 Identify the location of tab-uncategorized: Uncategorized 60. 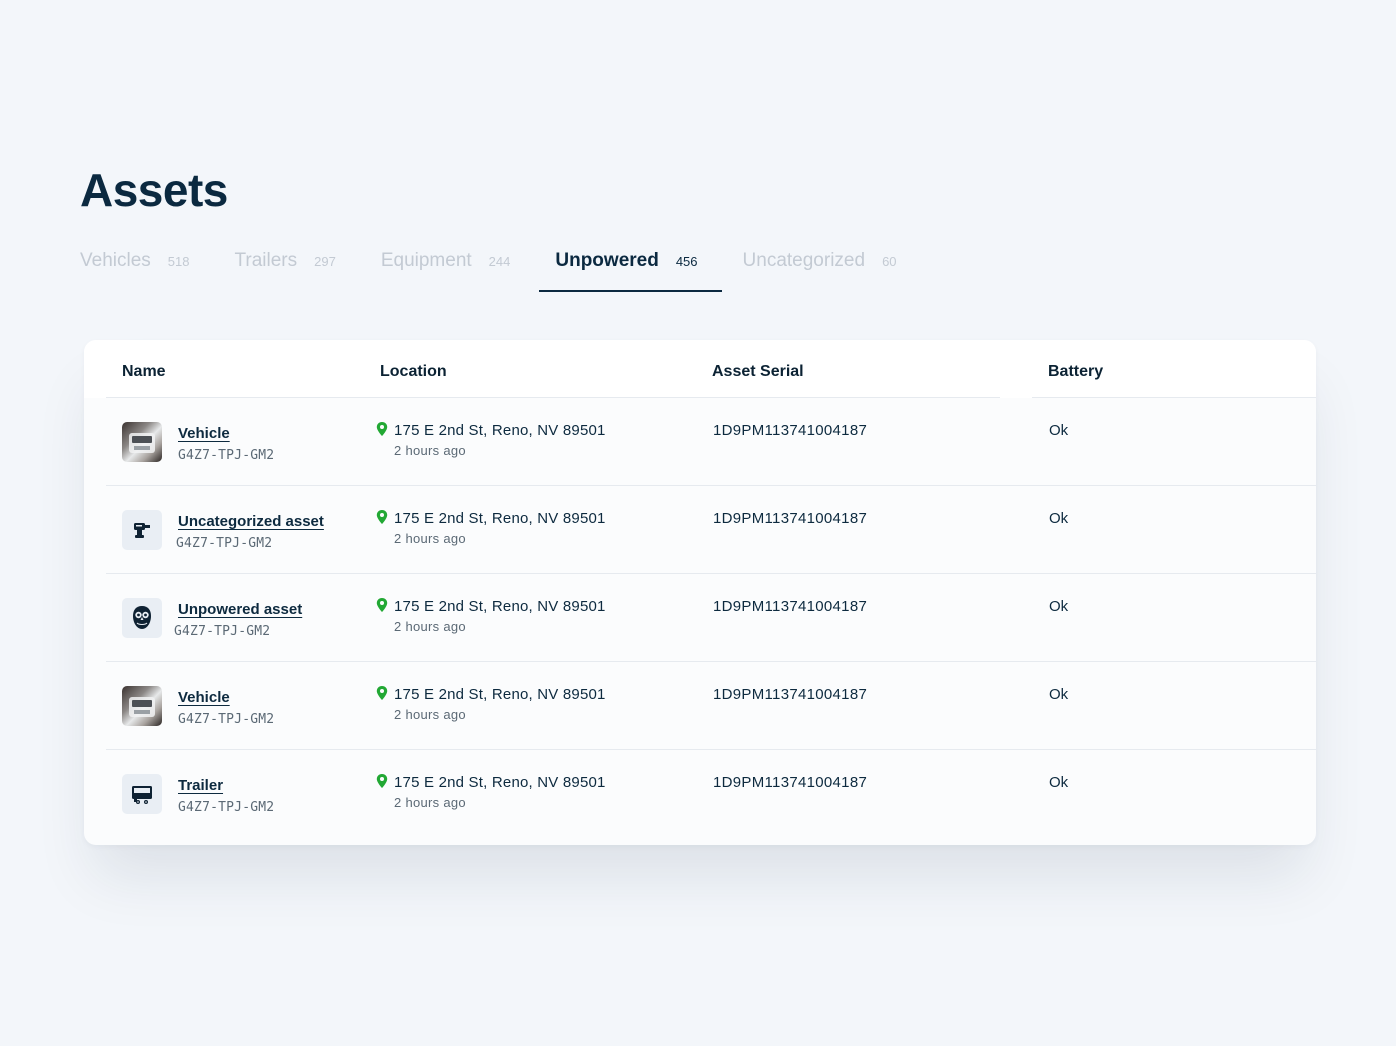
(820, 266).